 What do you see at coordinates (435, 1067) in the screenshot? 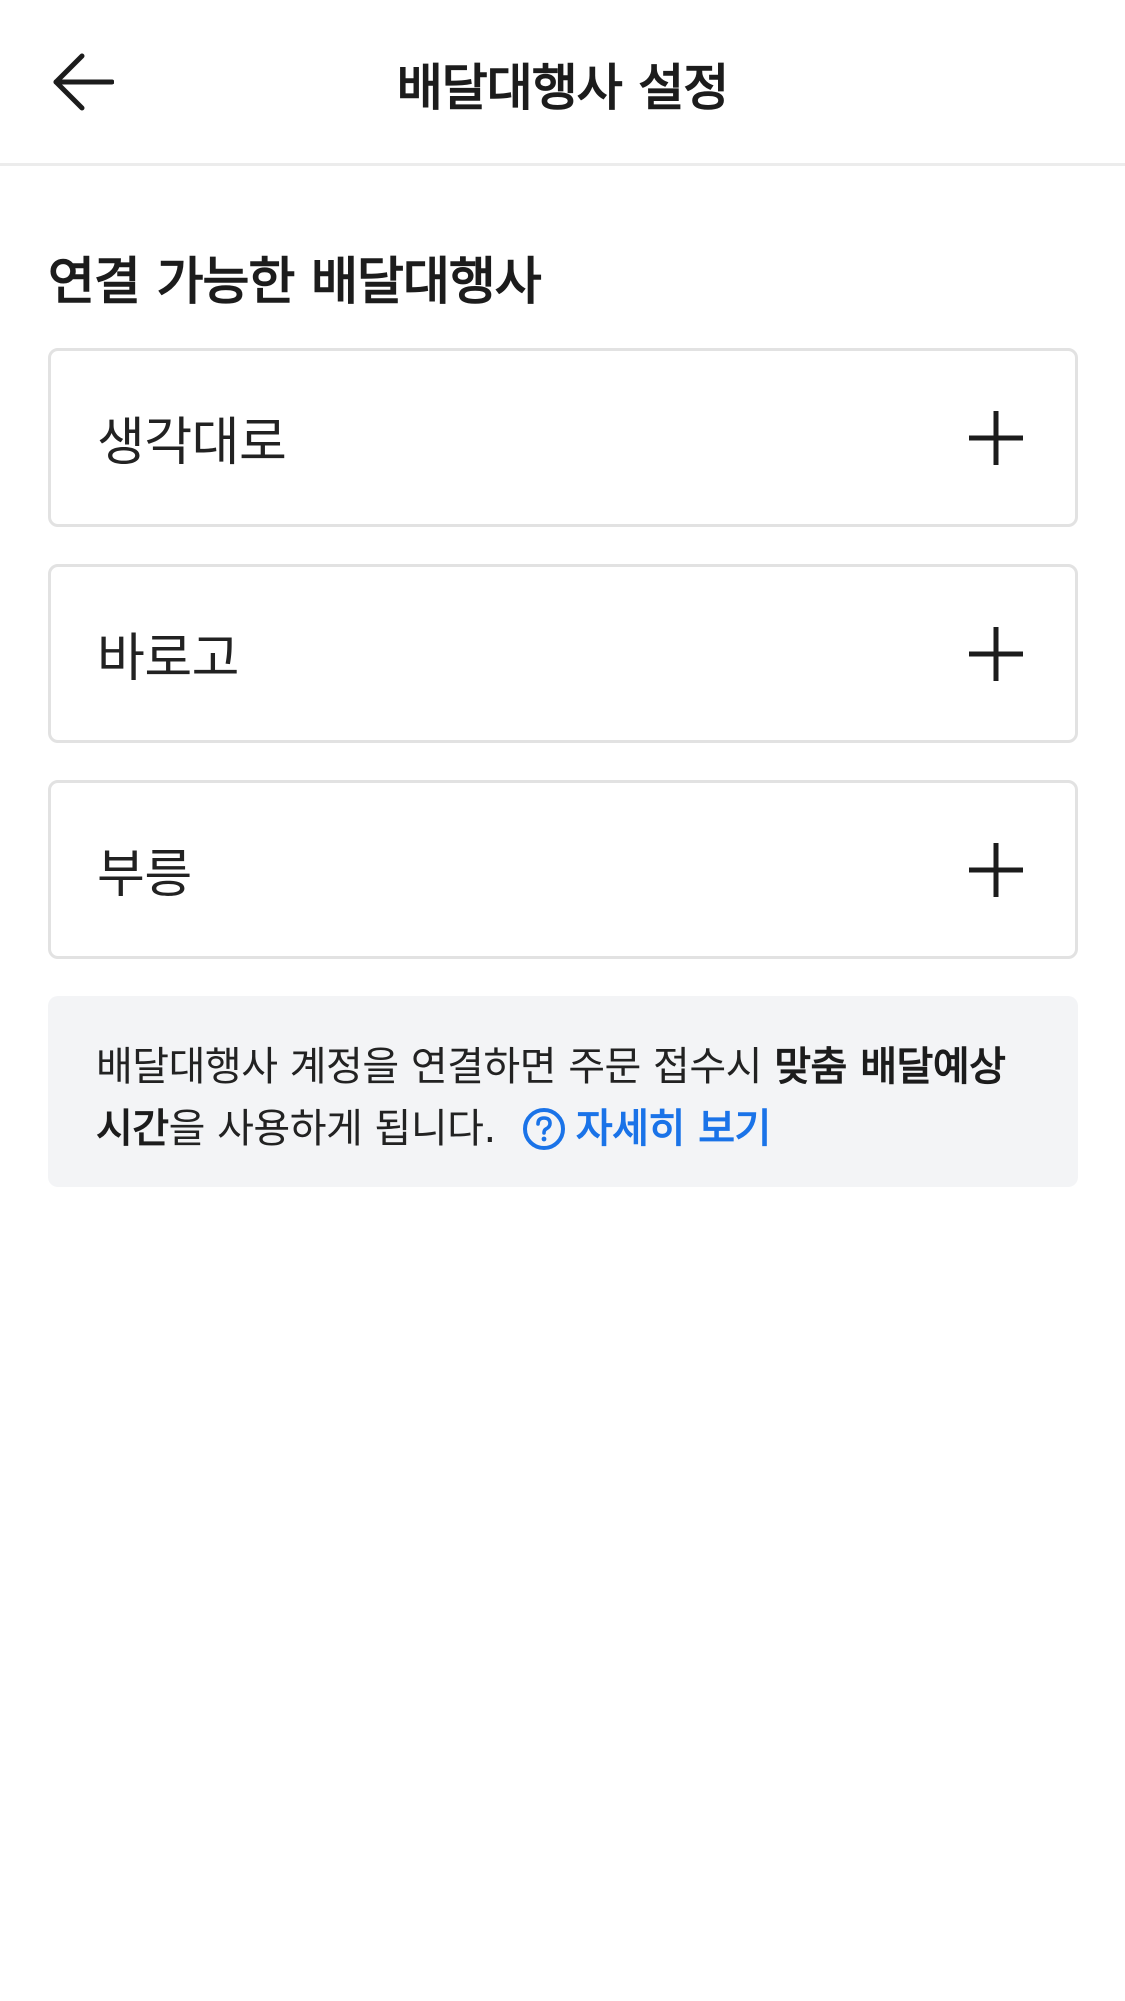
I see `info-text-part1: 배달대행사 계정을 연결하면 주문 접수시` at bounding box center [435, 1067].